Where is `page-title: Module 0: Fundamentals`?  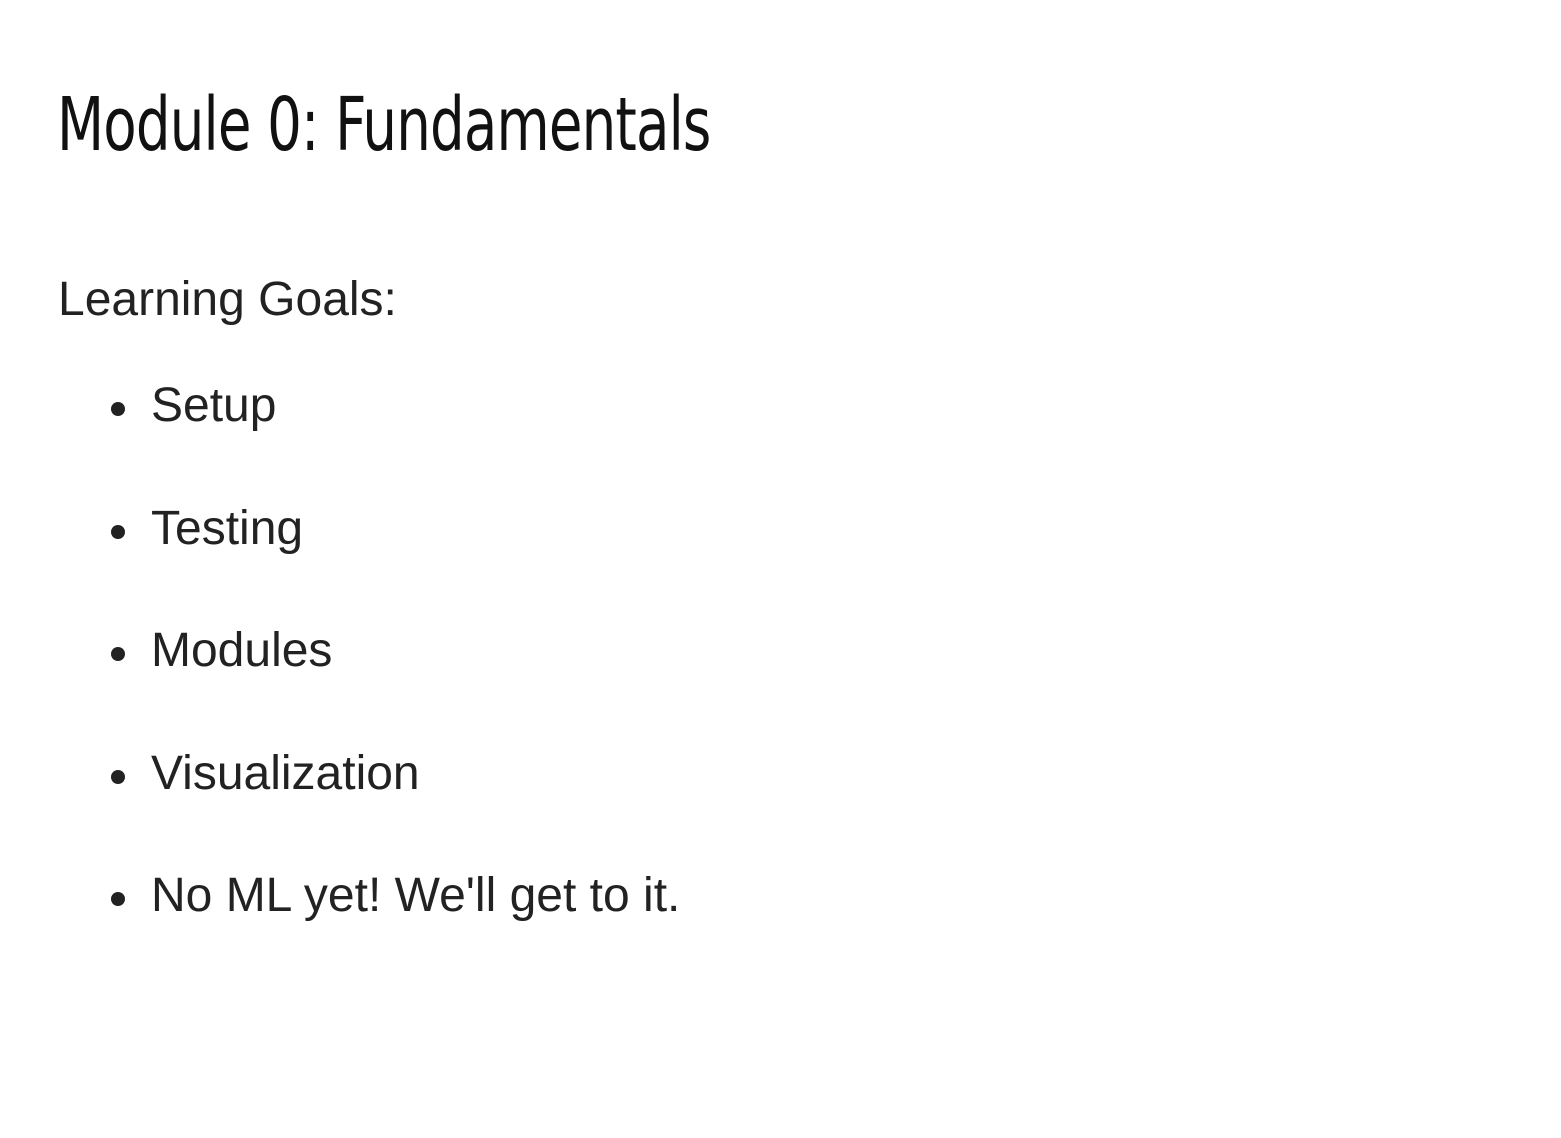
page-title: Module 0: Fundamentals is located at coordinates (384, 125).